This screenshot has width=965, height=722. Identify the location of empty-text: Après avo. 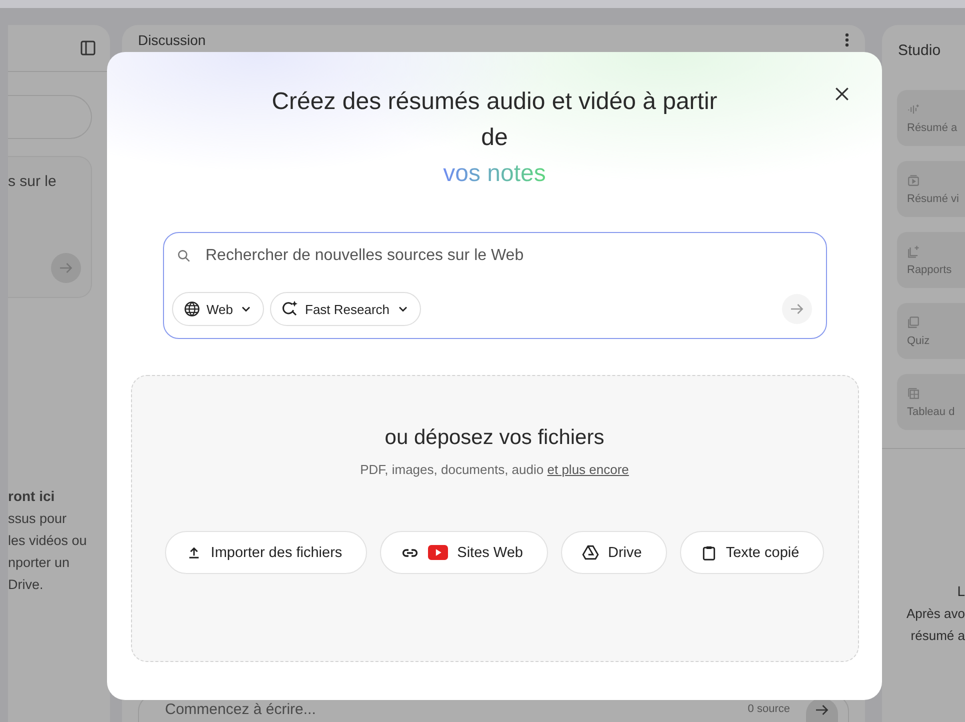
(935, 613).